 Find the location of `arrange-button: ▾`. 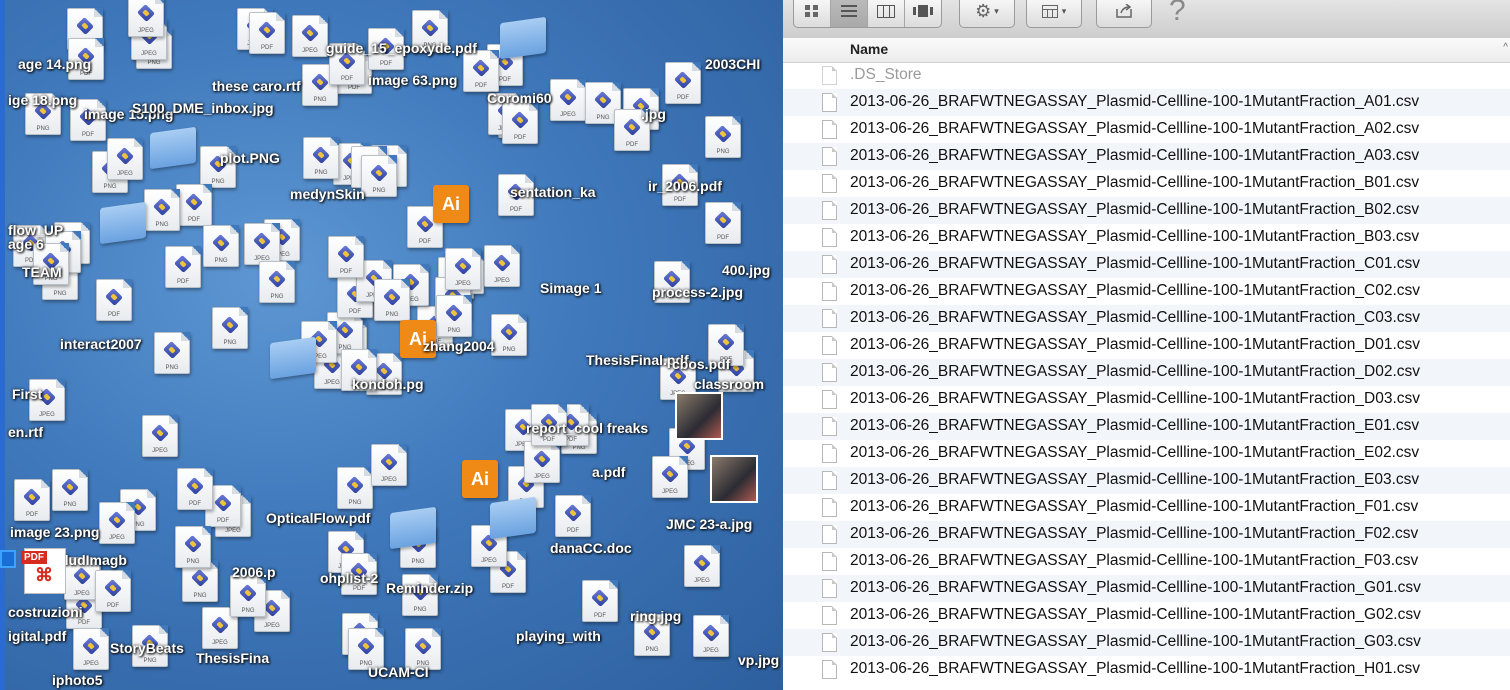

arrange-button: ▾ is located at coordinates (1054, 13).